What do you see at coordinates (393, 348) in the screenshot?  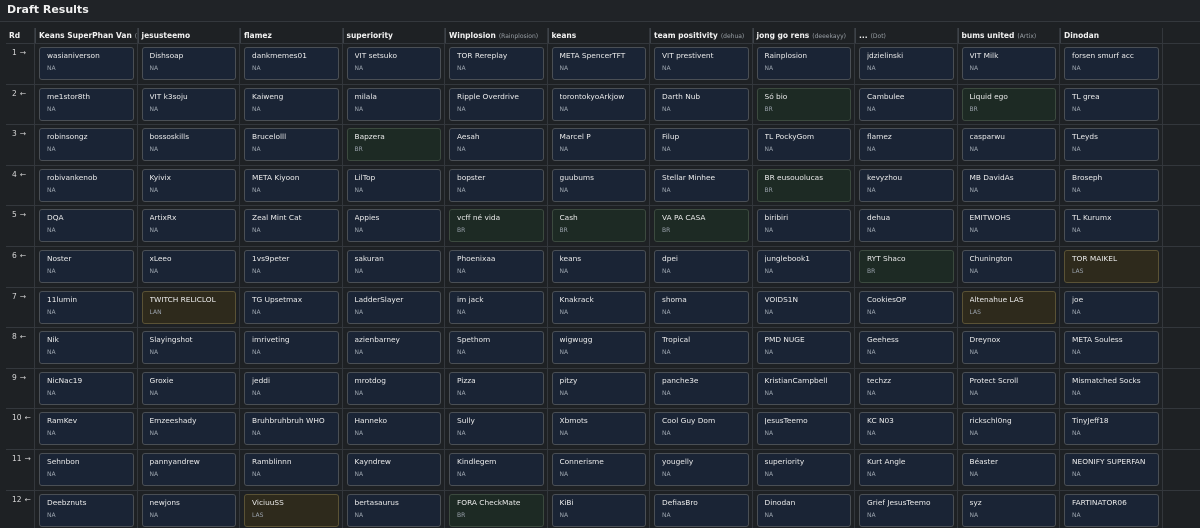 I see `pick-card: azienbarney NA` at bounding box center [393, 348].